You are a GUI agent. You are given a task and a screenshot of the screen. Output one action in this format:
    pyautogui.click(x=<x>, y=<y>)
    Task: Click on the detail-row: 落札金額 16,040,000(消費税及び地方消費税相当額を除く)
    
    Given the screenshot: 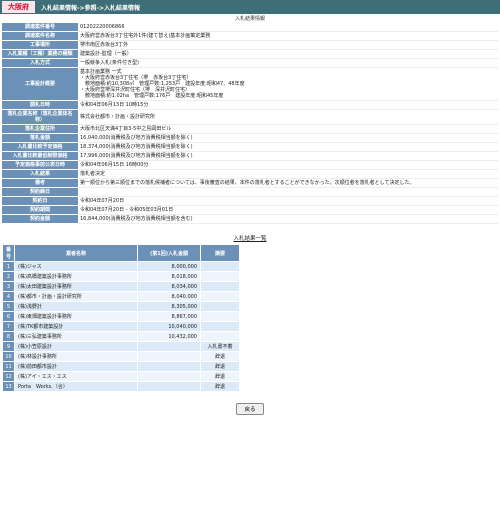 What is the action you would take?
    pyautogui.click(x=250, y=138)
    